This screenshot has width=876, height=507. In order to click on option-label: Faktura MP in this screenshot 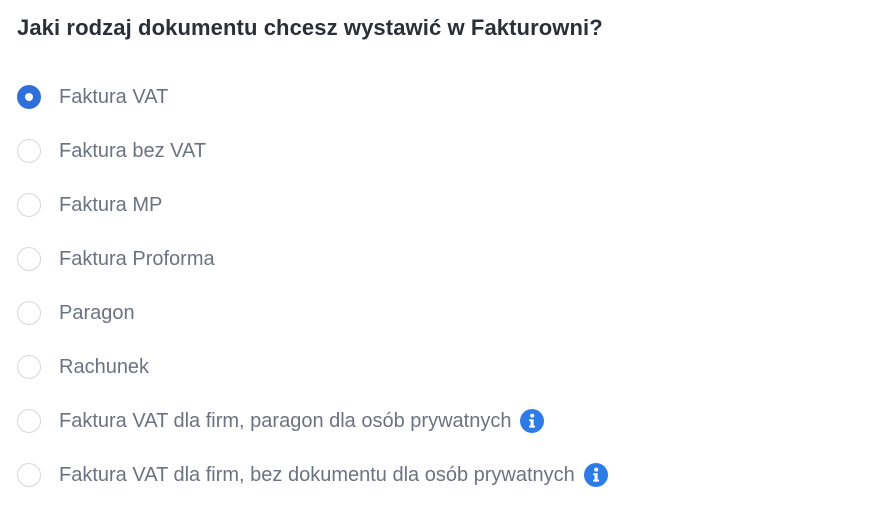, I will do `click(111, 205)`.